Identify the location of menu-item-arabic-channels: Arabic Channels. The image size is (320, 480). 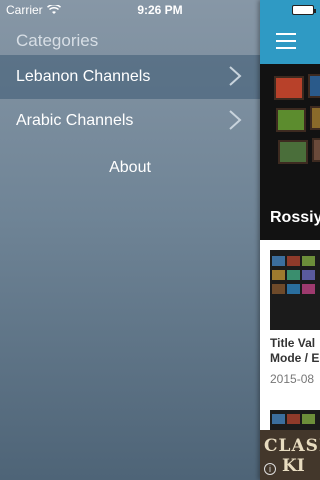
(130, 121).